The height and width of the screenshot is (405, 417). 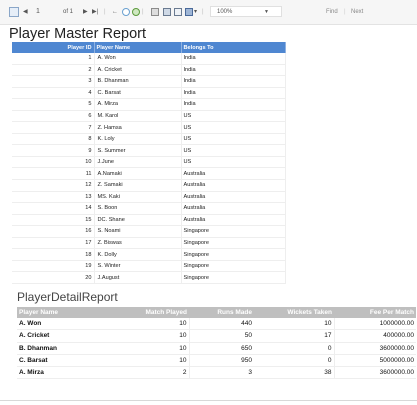 What do you see at coordinates (138, 185) in the screenshot?
I see `player-name-cell: Z. Samaki` at bounding box center [138, 185].